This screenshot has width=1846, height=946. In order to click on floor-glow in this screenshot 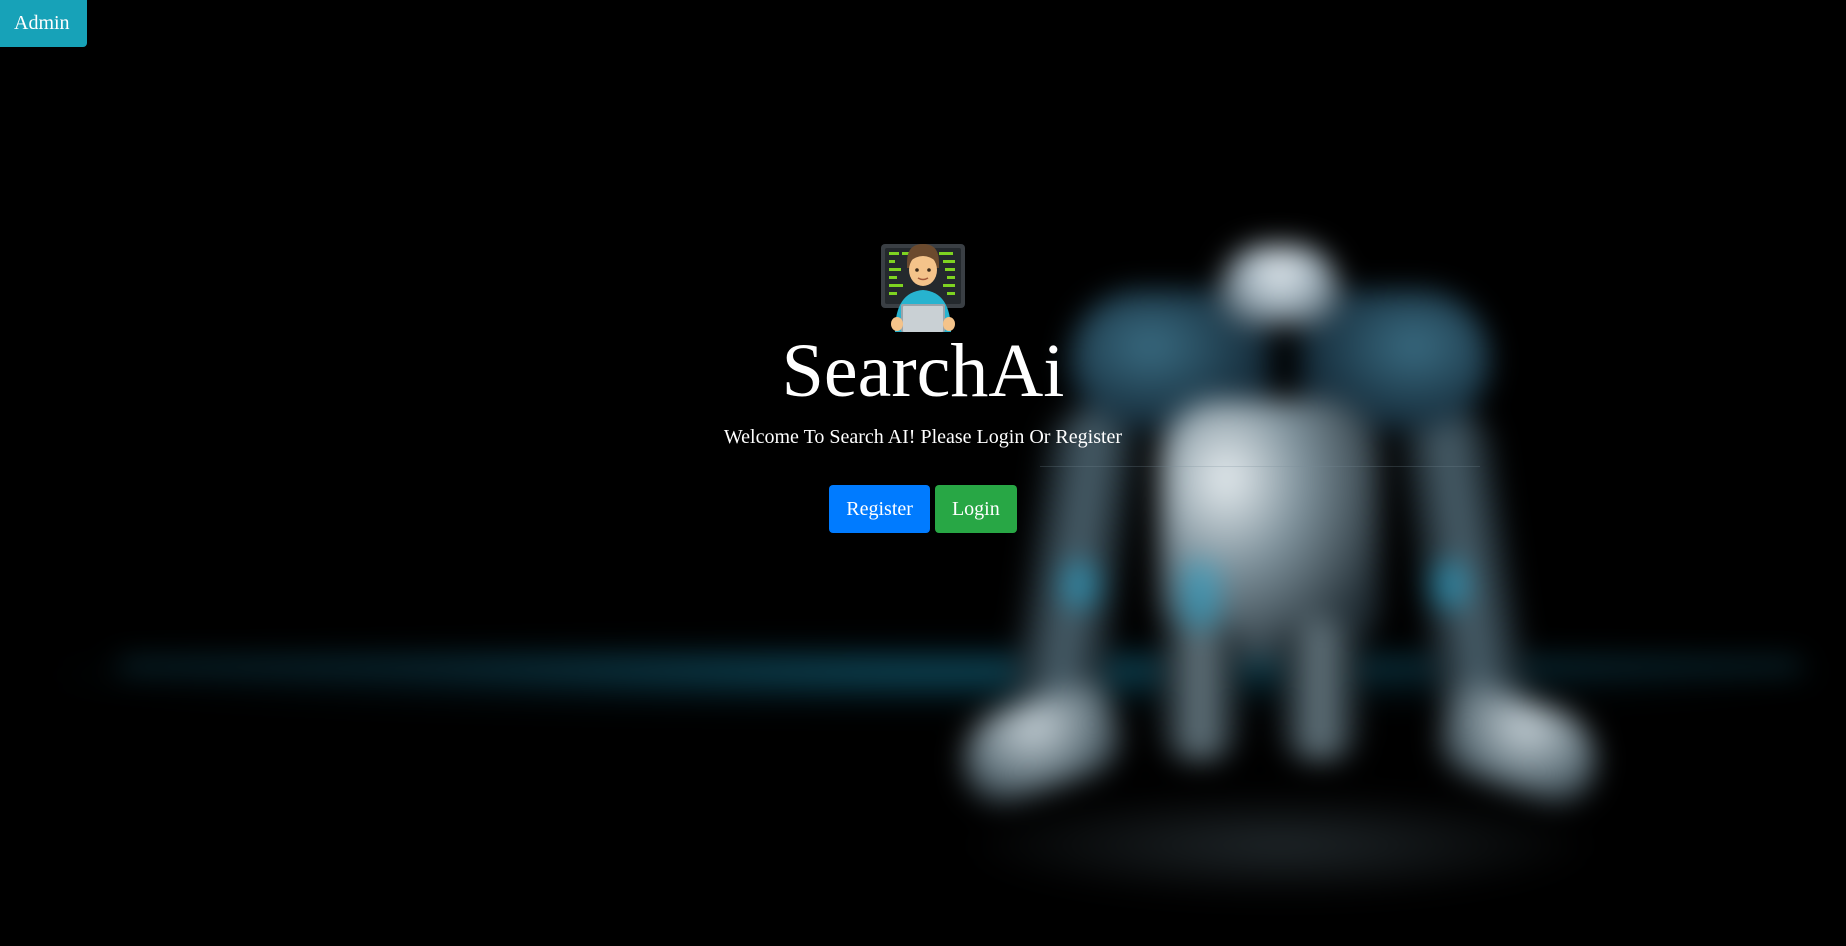, I will do `click(940, 675)`.